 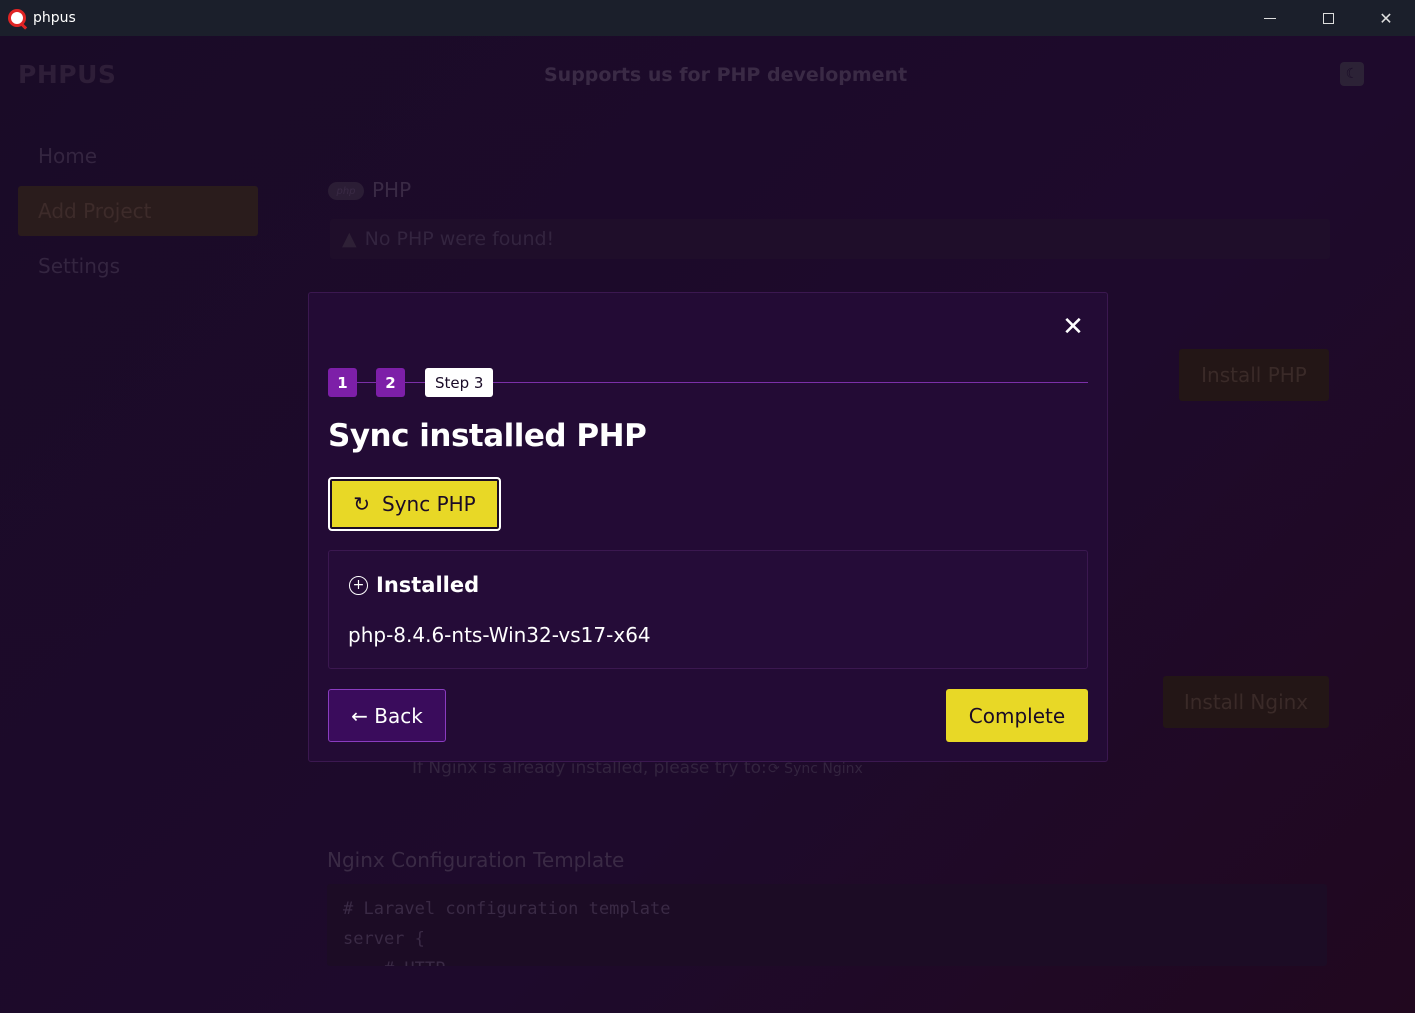 What do you see at coordinates (459, 382) in the screenshot?
I see `step-3: Step 3` at bounding box center [459, 382].